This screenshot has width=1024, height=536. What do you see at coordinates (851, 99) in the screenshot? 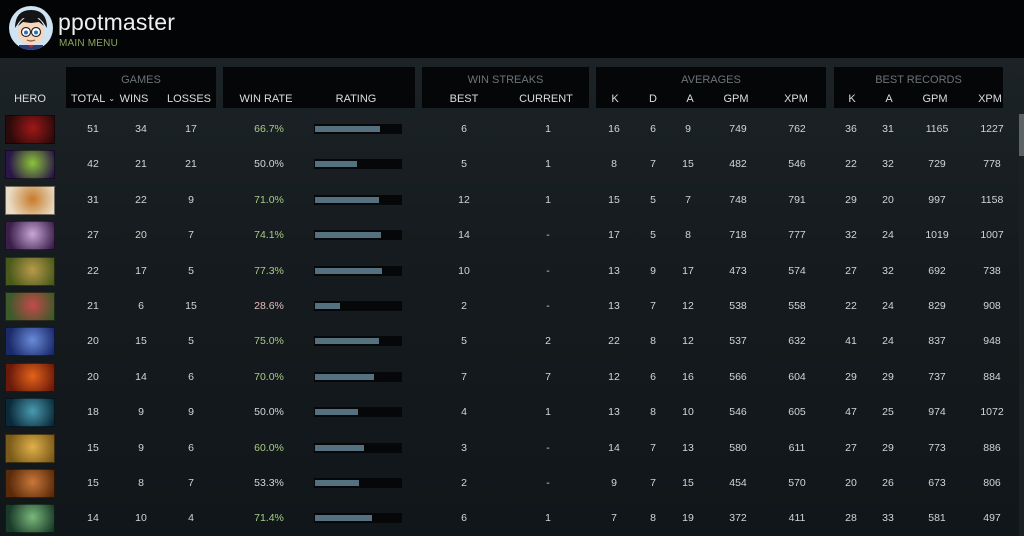
I see `col-rec-k: K` at bounding box center [851, 99].